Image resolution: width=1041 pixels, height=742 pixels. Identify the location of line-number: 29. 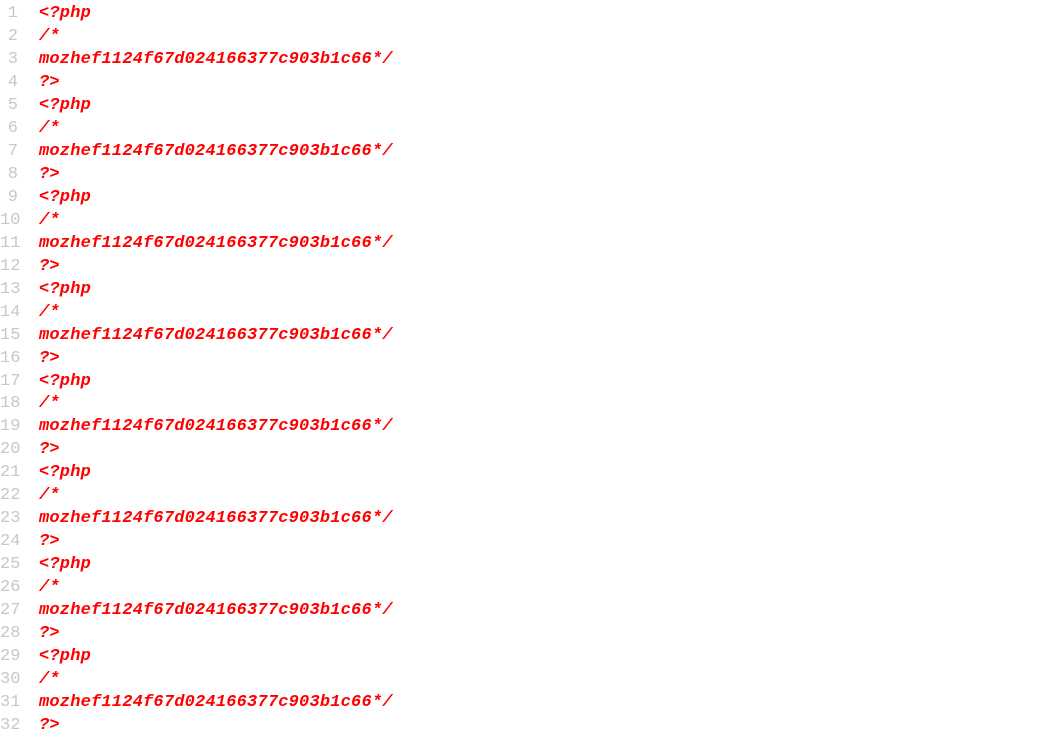
(10, 657).